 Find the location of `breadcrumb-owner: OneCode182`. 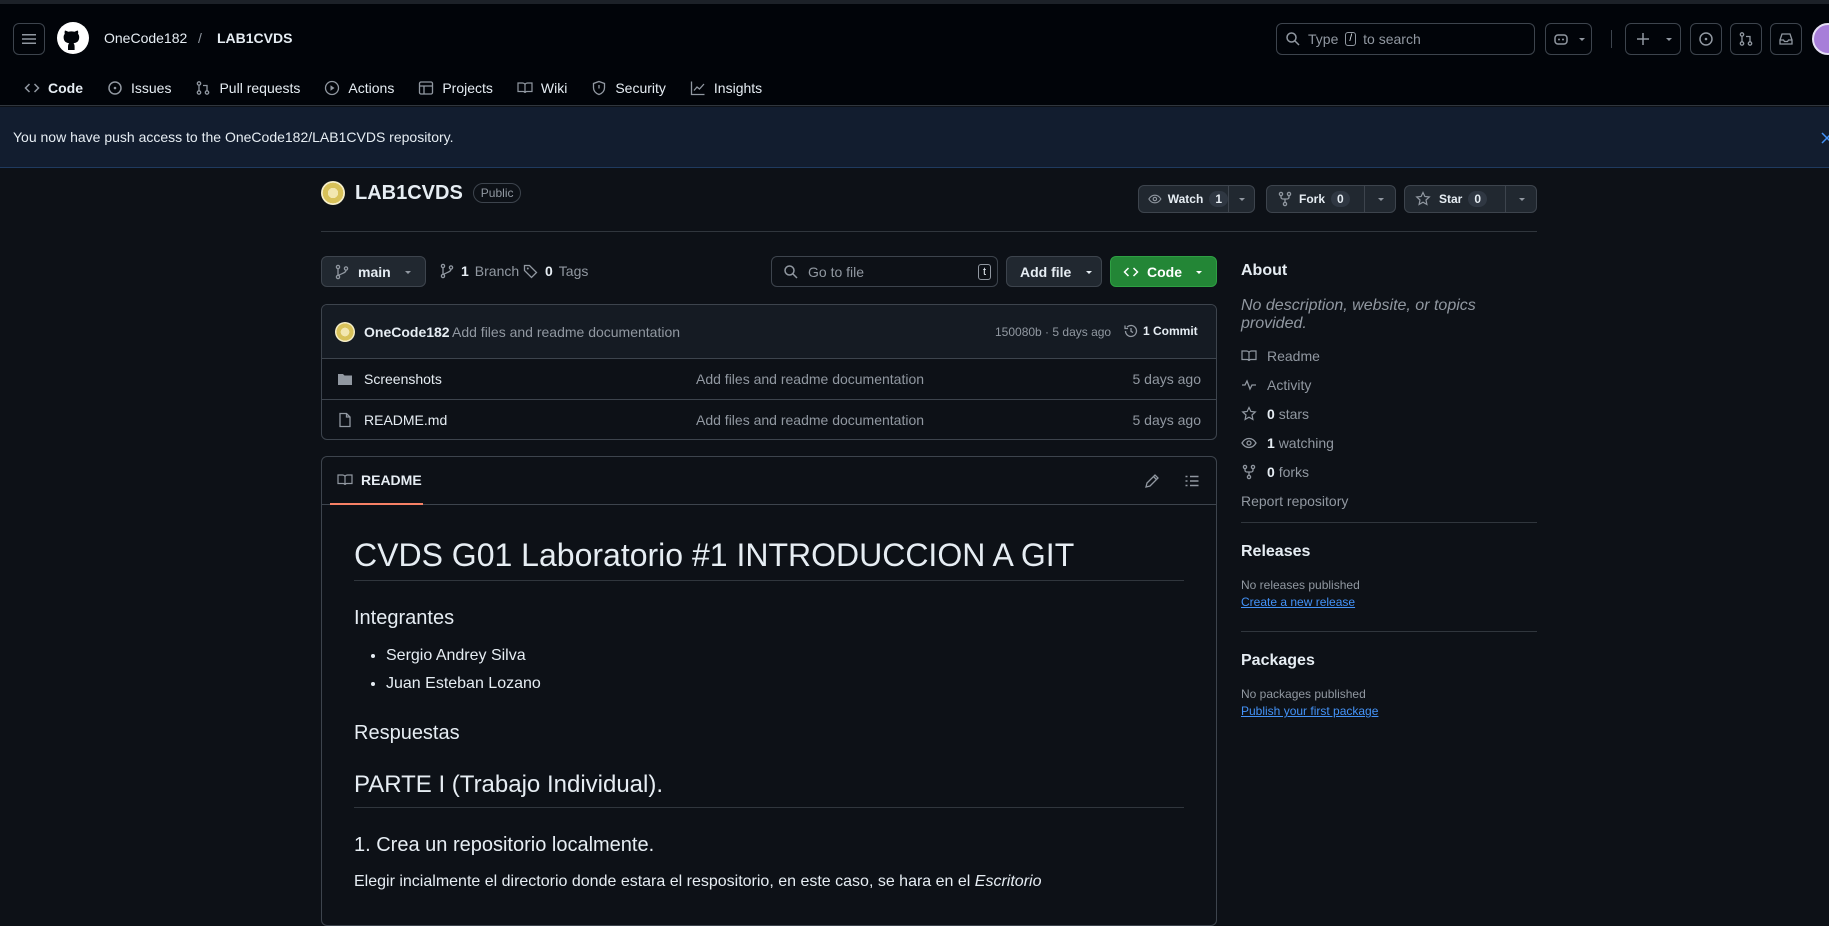

breadcrumb-owner: OneCode182 is located at coordinates (145, 38).